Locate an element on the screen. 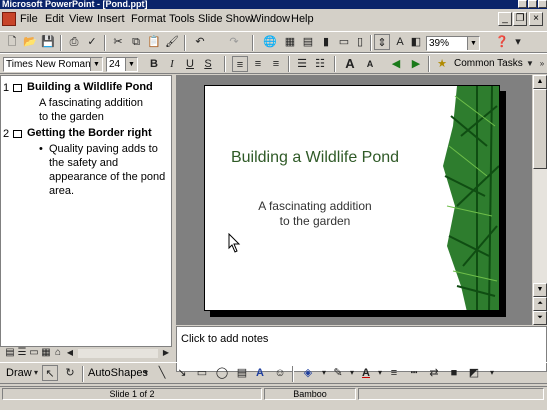 This screenshot has width=547, height=410. font-select: Times New Roman ▼ is located at coordinates (53, 64).